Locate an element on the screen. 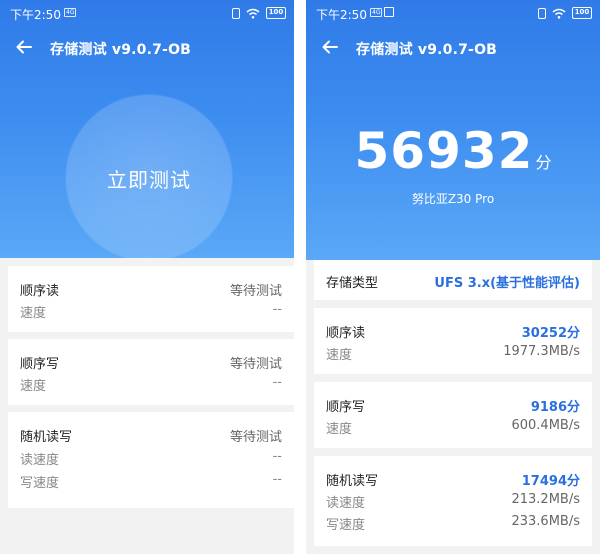 This screenshot has width=600, height=554. metric-value: 1977.3MB/s is located at coordinates (541, 351).